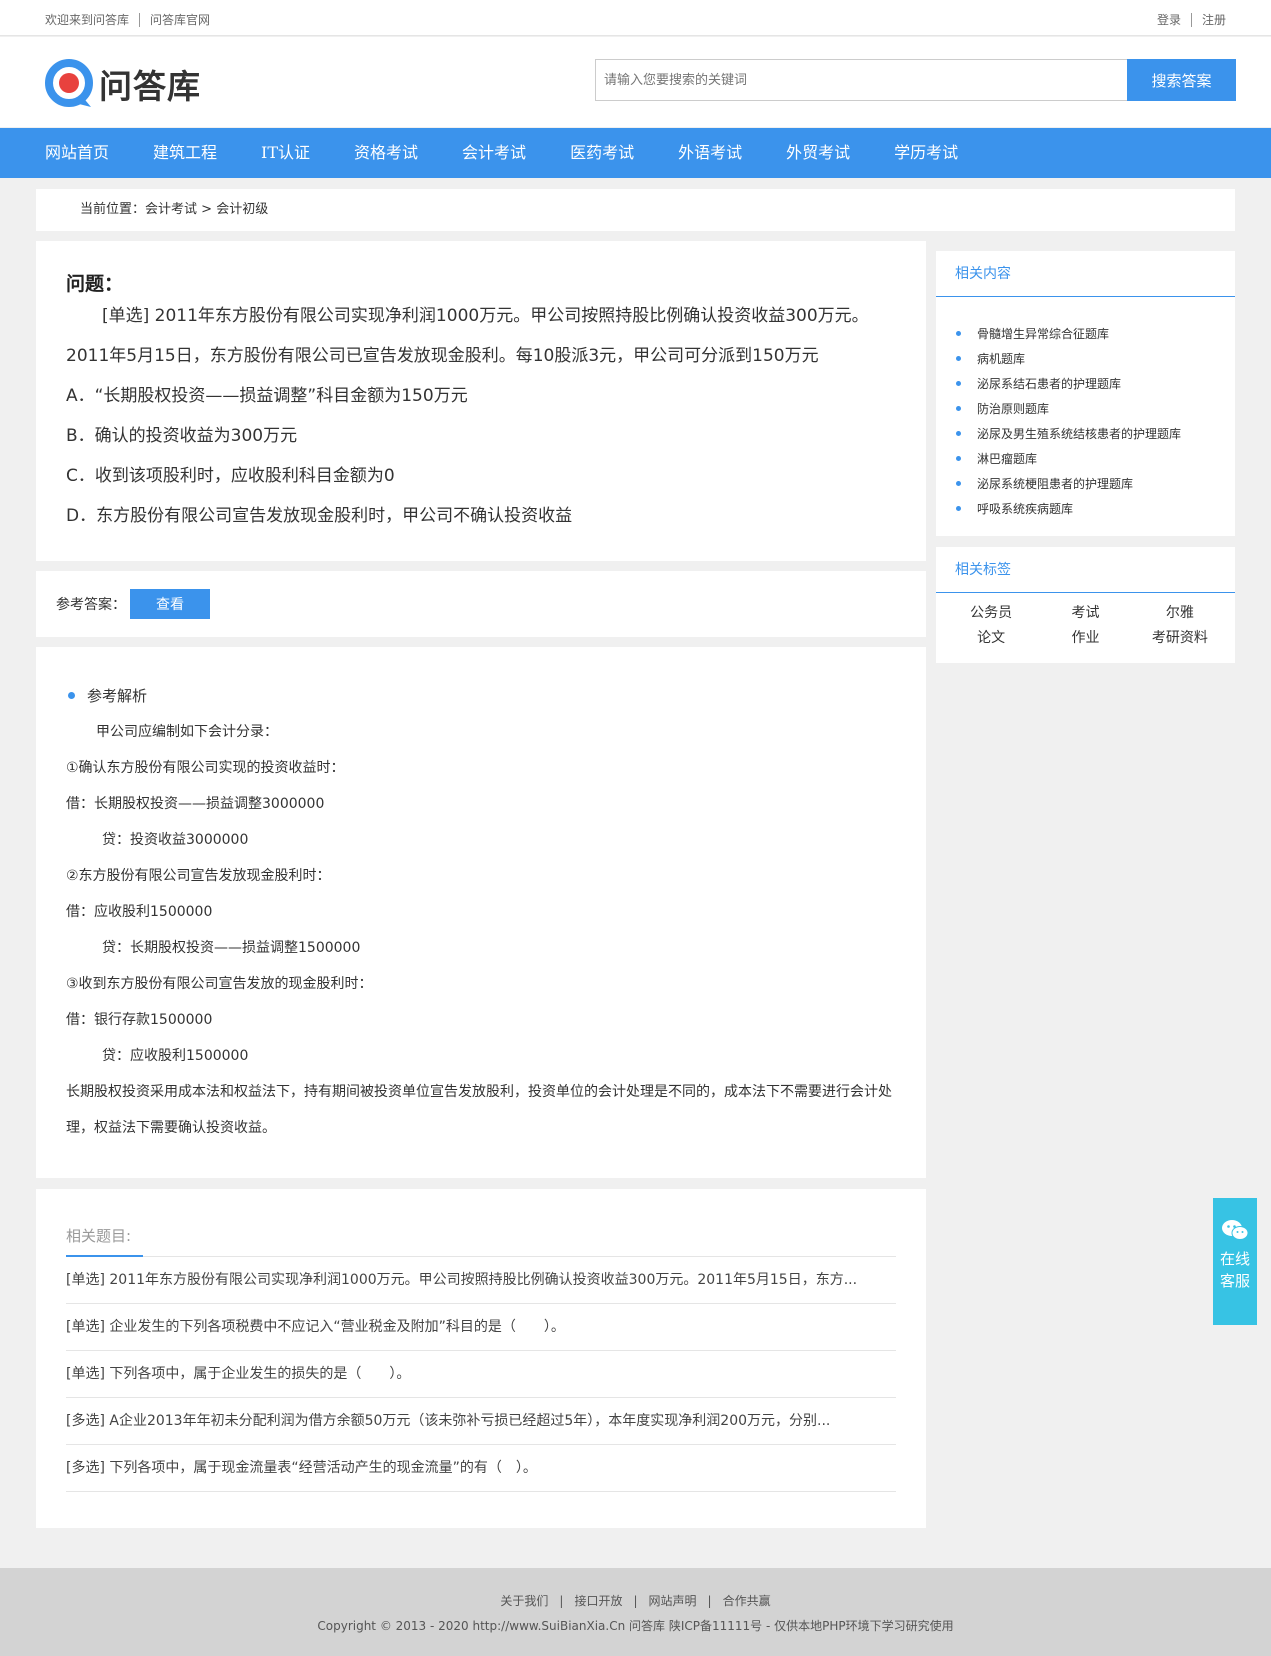  What do you see at coordinates (481, 1468) in the screenshot?
I see `related-question-item: [多选] 下列各项中，属于现金流量表“经营活动产生的现金流量”的有（ ）。` at bounding box center [481, 1468].